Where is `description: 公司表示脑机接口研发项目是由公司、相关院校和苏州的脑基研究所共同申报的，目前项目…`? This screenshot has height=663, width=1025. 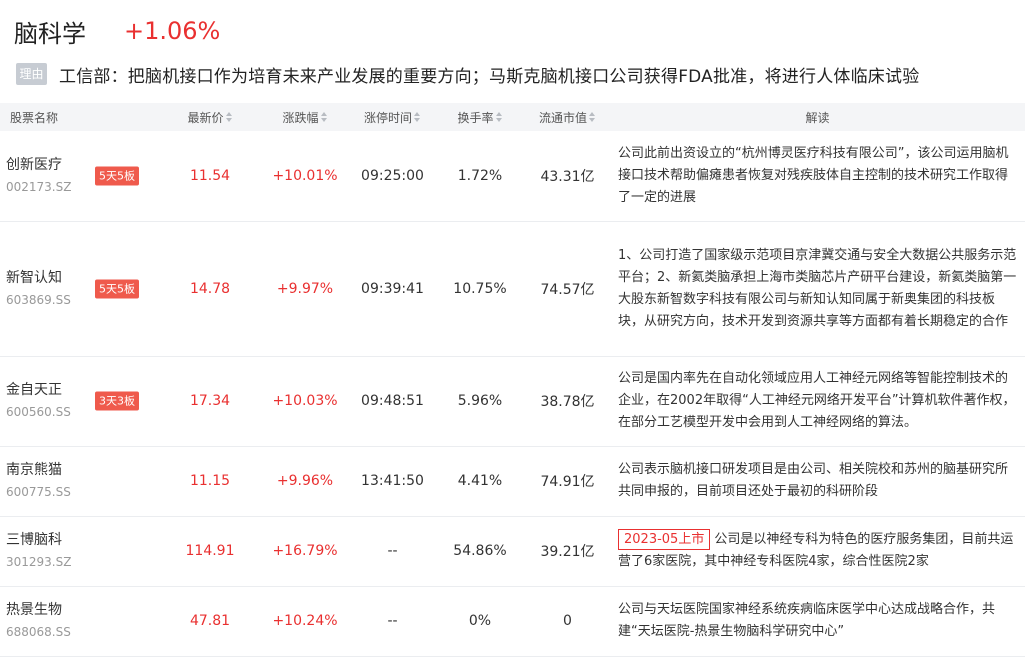 description: 公司表示脑机接口研发项目是由公司、相关院校和苏州的脑基研究所共同申报的，目前项目… is located at coordinates (817, 481).